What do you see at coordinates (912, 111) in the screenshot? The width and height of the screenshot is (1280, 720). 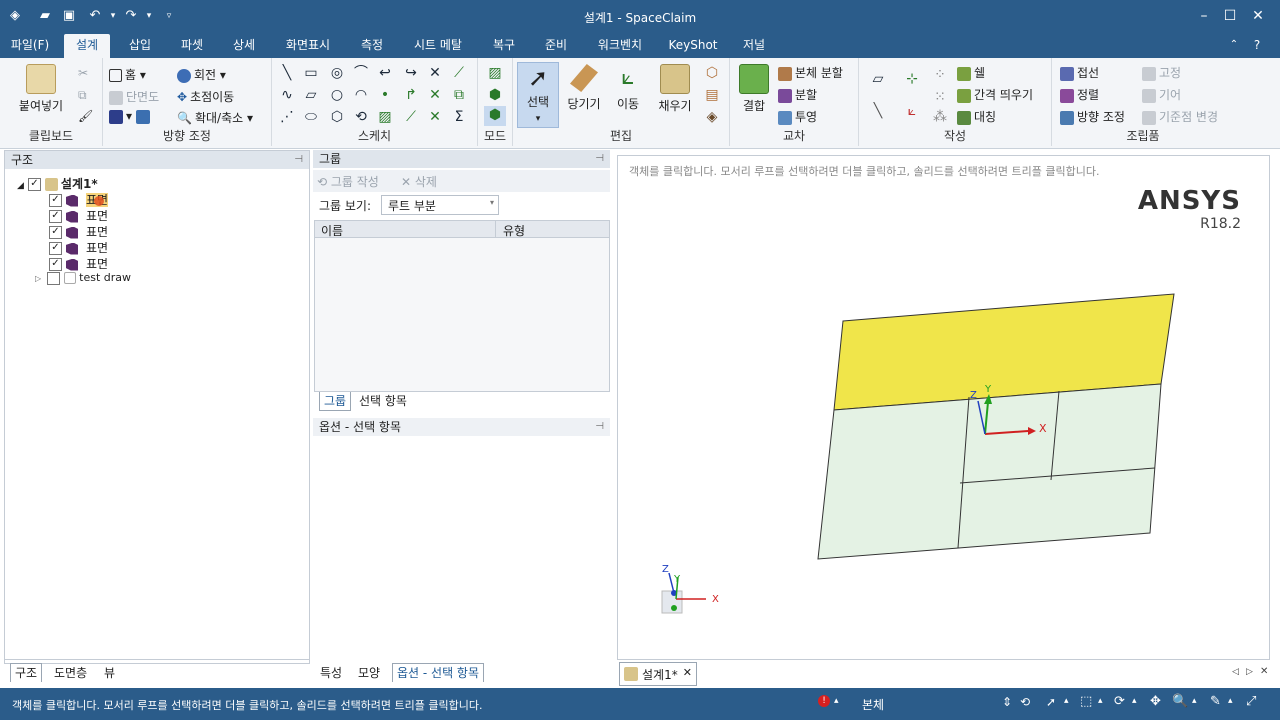 I see `coordinate-system-icon: ⟀` at bounding box center [912, 111].